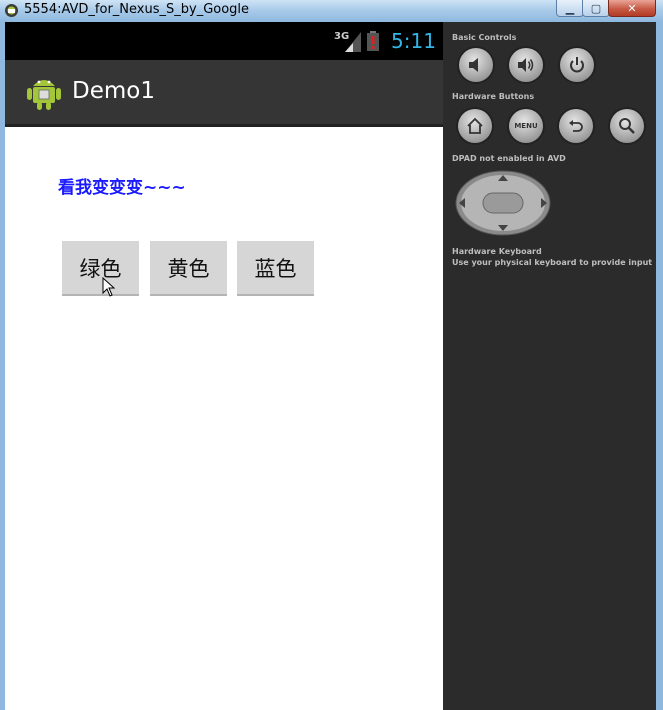  Describe the element at coordinates (659, 366) in the screenshot. I see `window-frame-right` at that location.